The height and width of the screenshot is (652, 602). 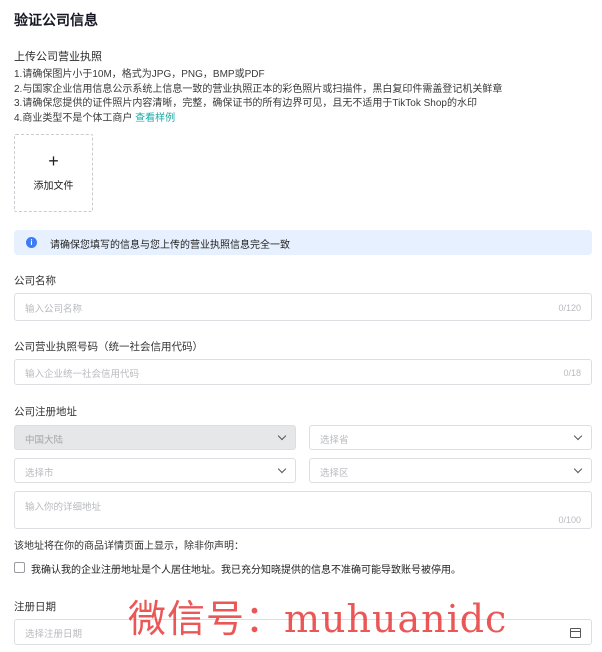 What do you see at coordinates (73, 118) in the screenshot?
I see `rule-4: 4.商业类型不是个体工商户` at bounding box center [73, 118].